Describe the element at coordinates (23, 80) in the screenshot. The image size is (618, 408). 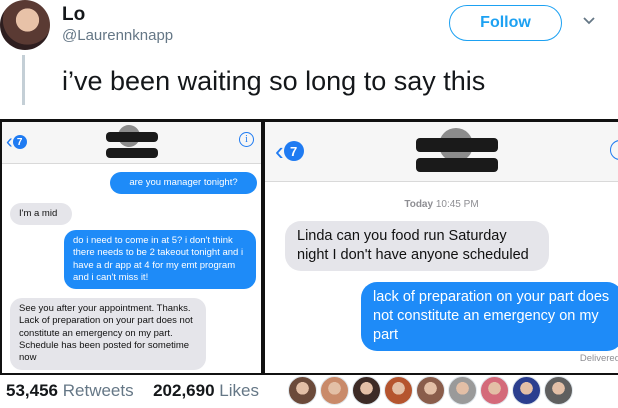
I see `thread-line` at that location.